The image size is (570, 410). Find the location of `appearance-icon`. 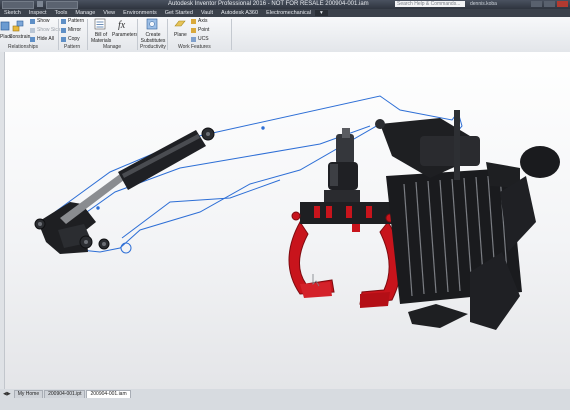

appearance-icon is located at coordinates (40, 4).